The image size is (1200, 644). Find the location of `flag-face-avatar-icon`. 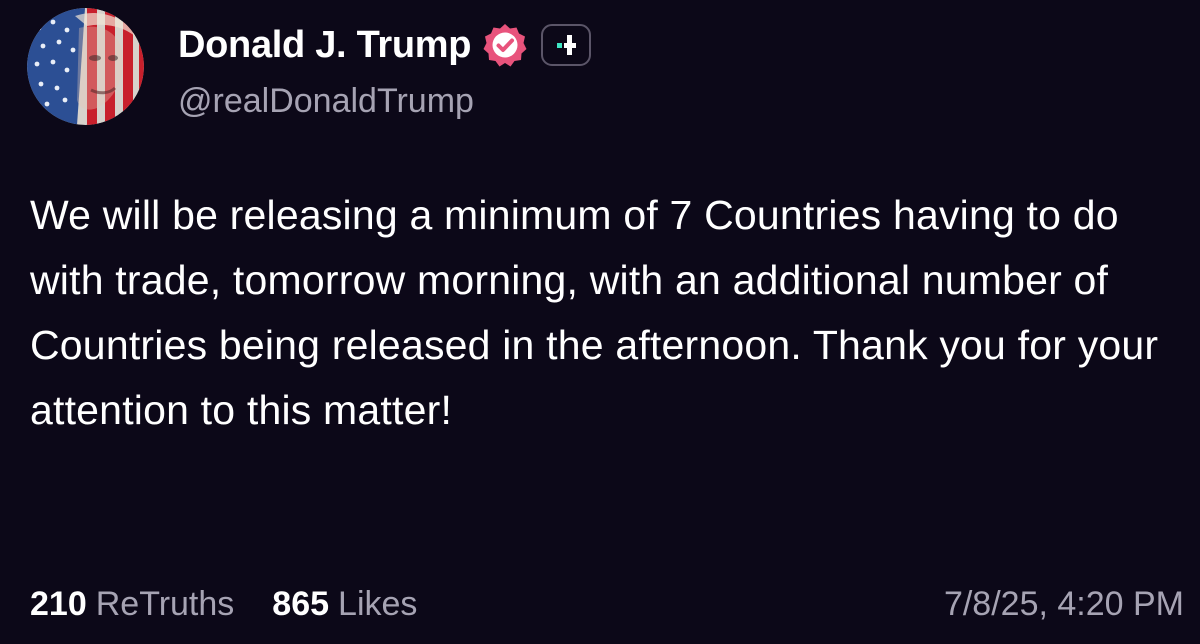

flag-face-avatar-icon is located at coordinates (85, 66).